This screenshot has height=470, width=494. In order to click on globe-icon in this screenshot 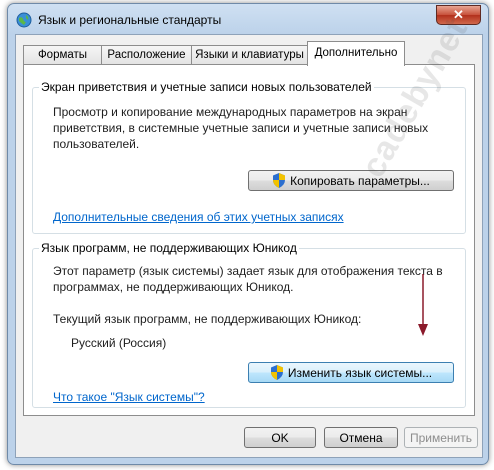, I will do `click(24, 20)`.